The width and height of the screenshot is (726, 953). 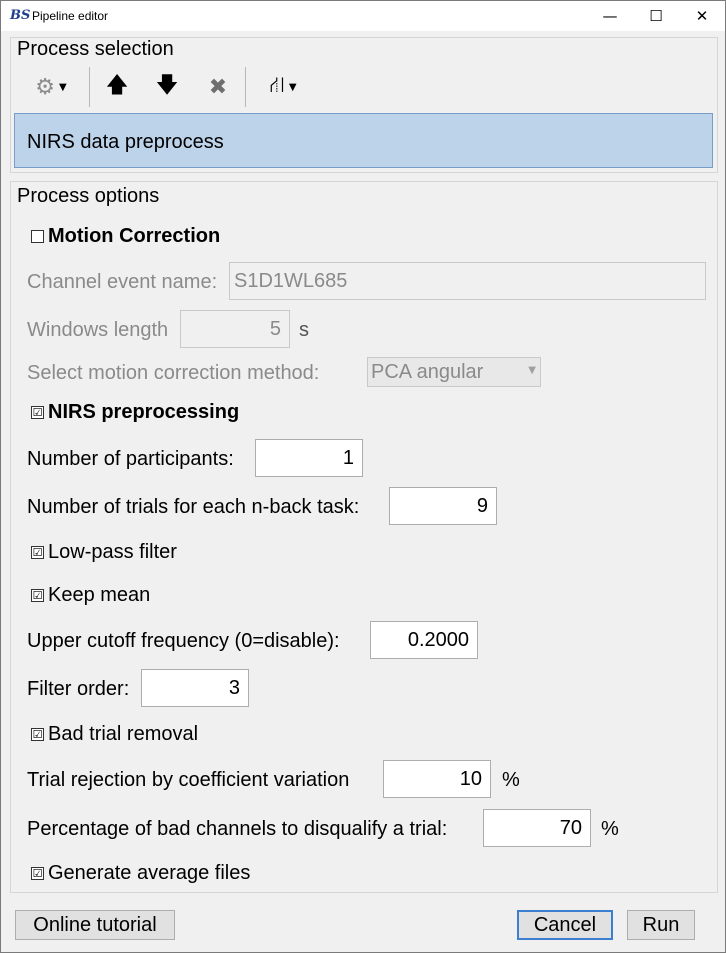 I want to click on close-button: ✕, so click(x=702, y=16).